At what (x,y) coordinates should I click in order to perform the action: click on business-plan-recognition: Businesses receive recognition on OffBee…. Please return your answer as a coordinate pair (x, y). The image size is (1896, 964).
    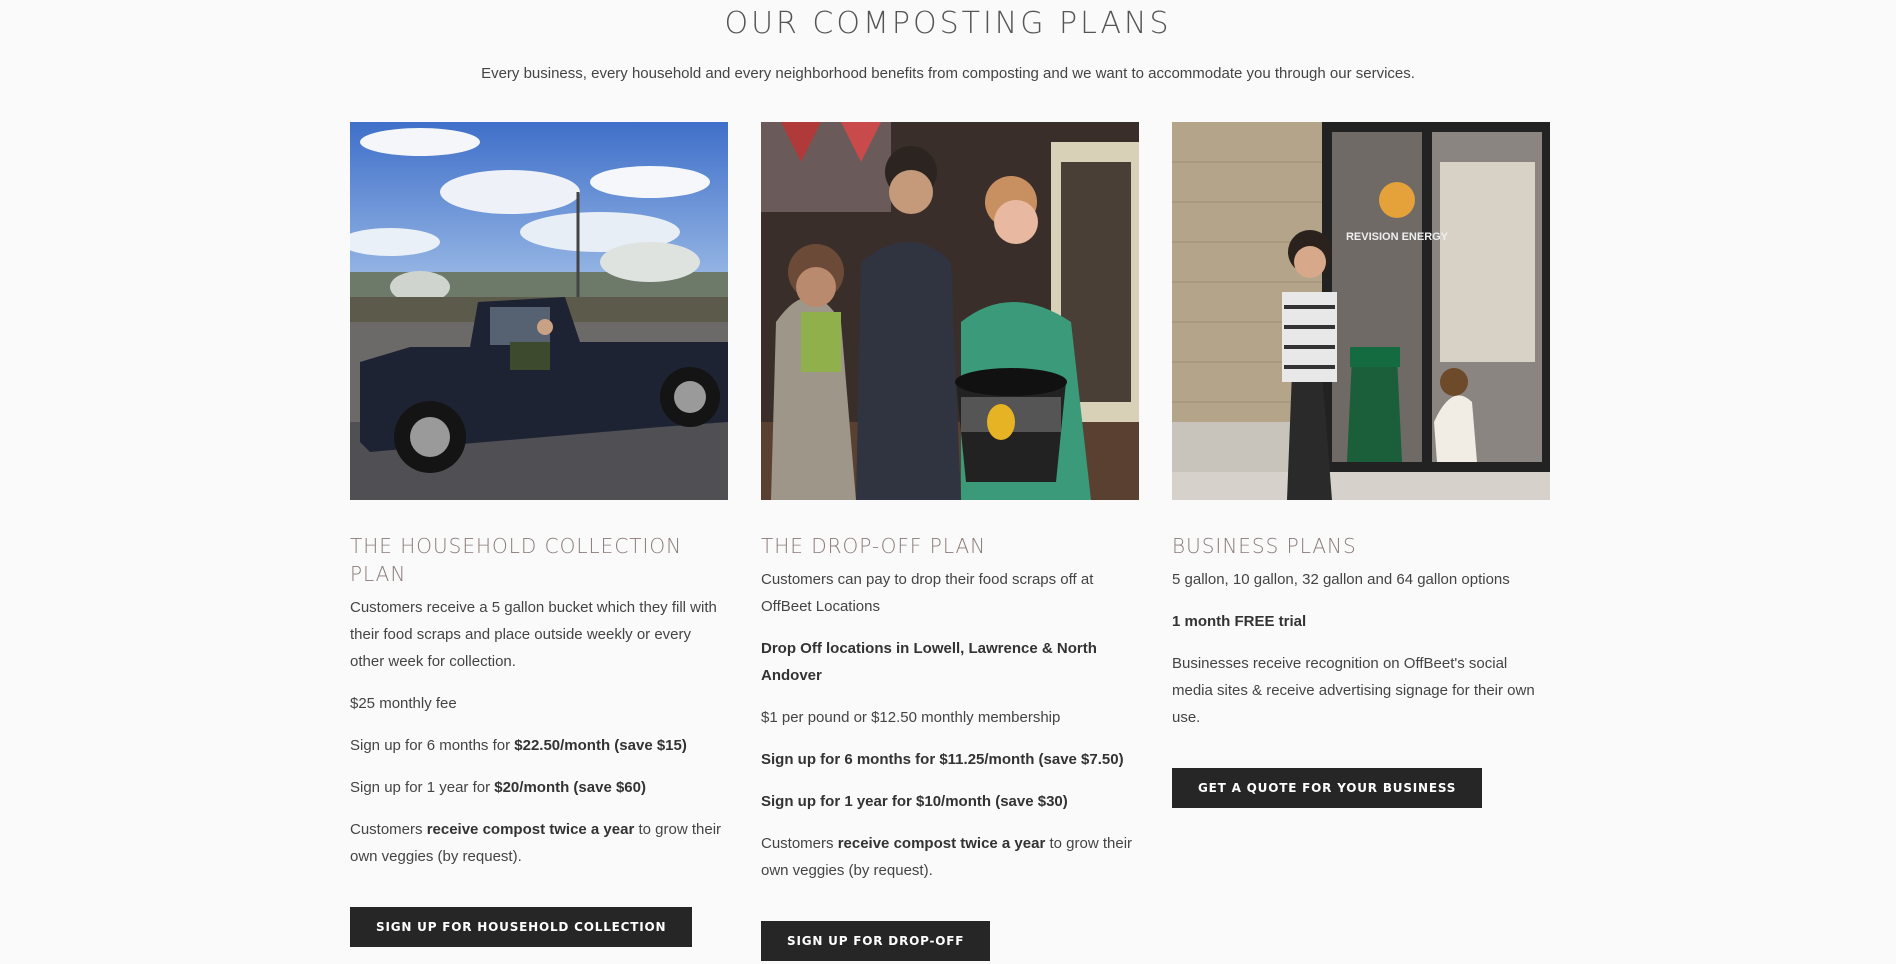
    Looking at the image, I should click on (1353, 690).